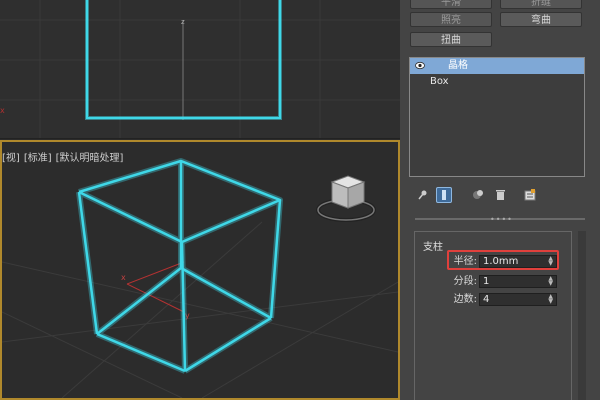  I want to click on rollout-title: 支柱, so click(433, 245).